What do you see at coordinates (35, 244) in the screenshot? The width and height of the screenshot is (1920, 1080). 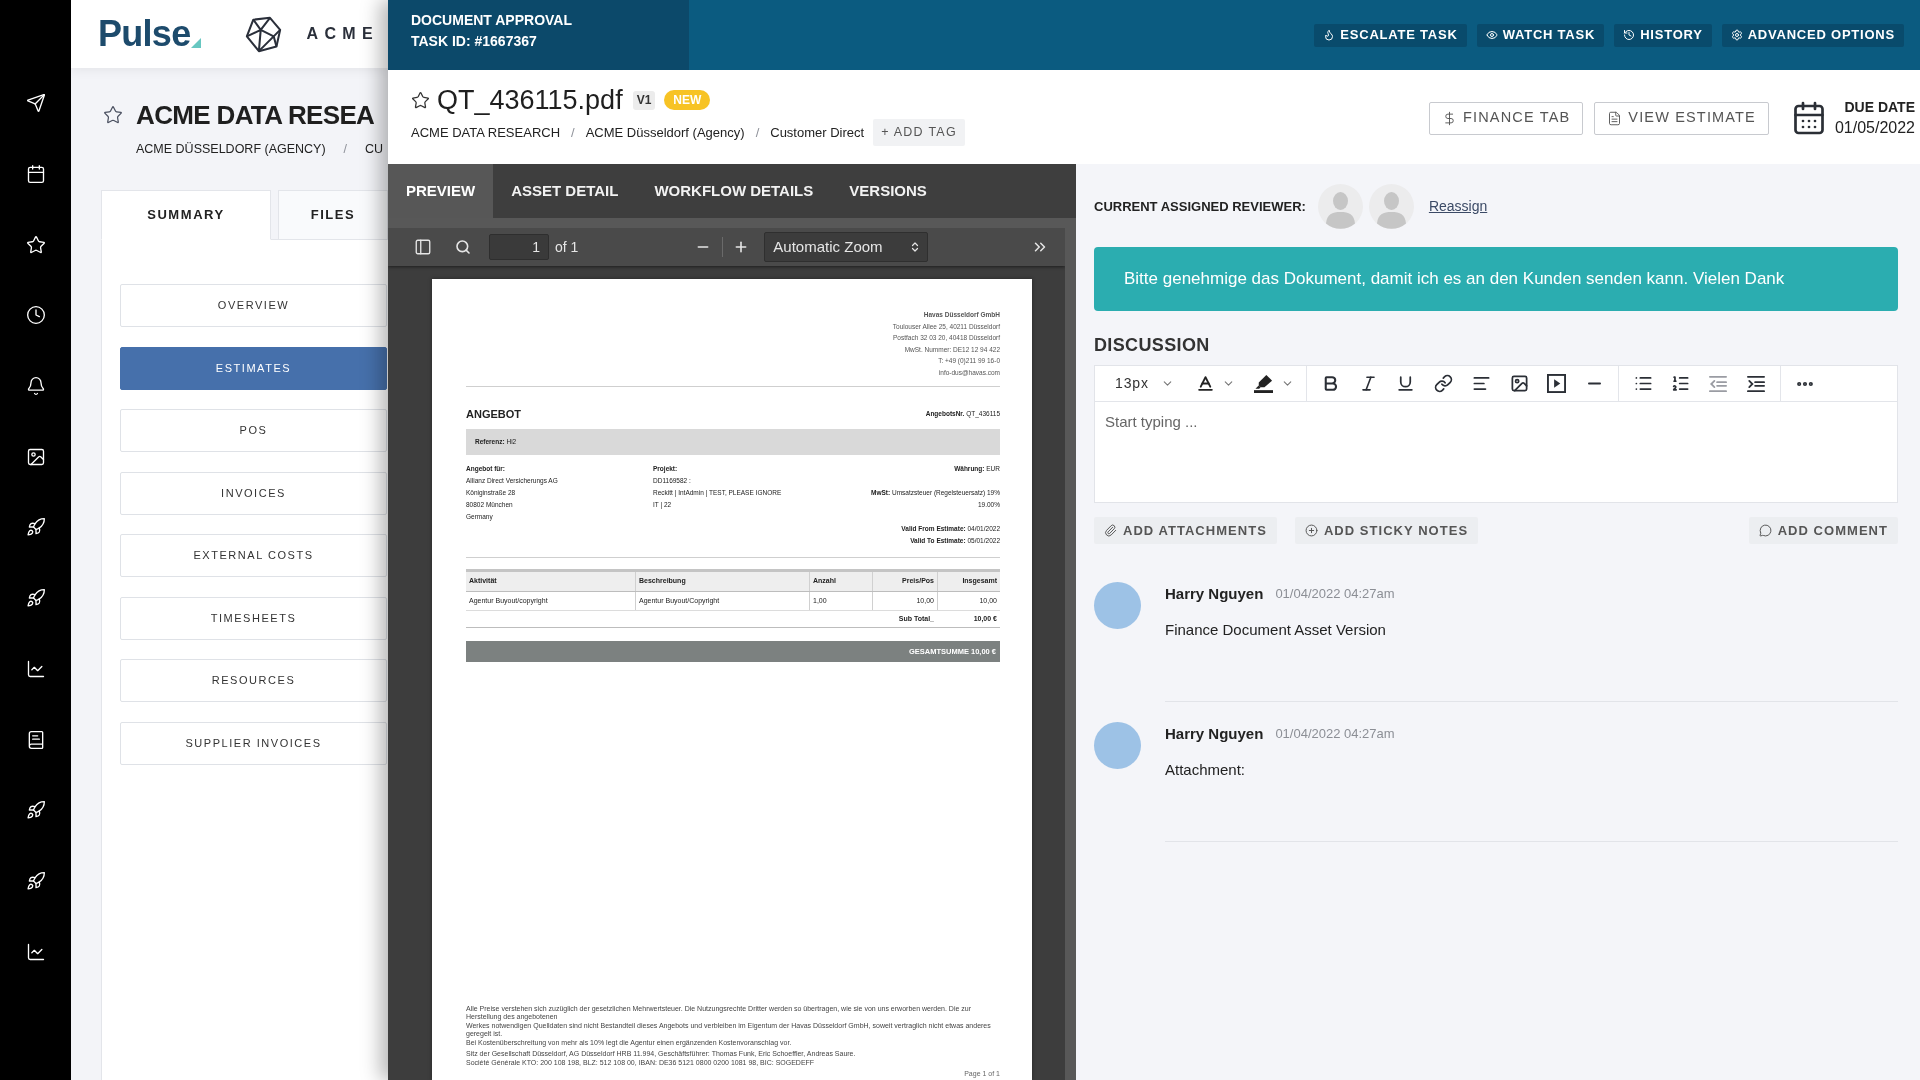 I see `star-icon` at bounding box center [35, 244].